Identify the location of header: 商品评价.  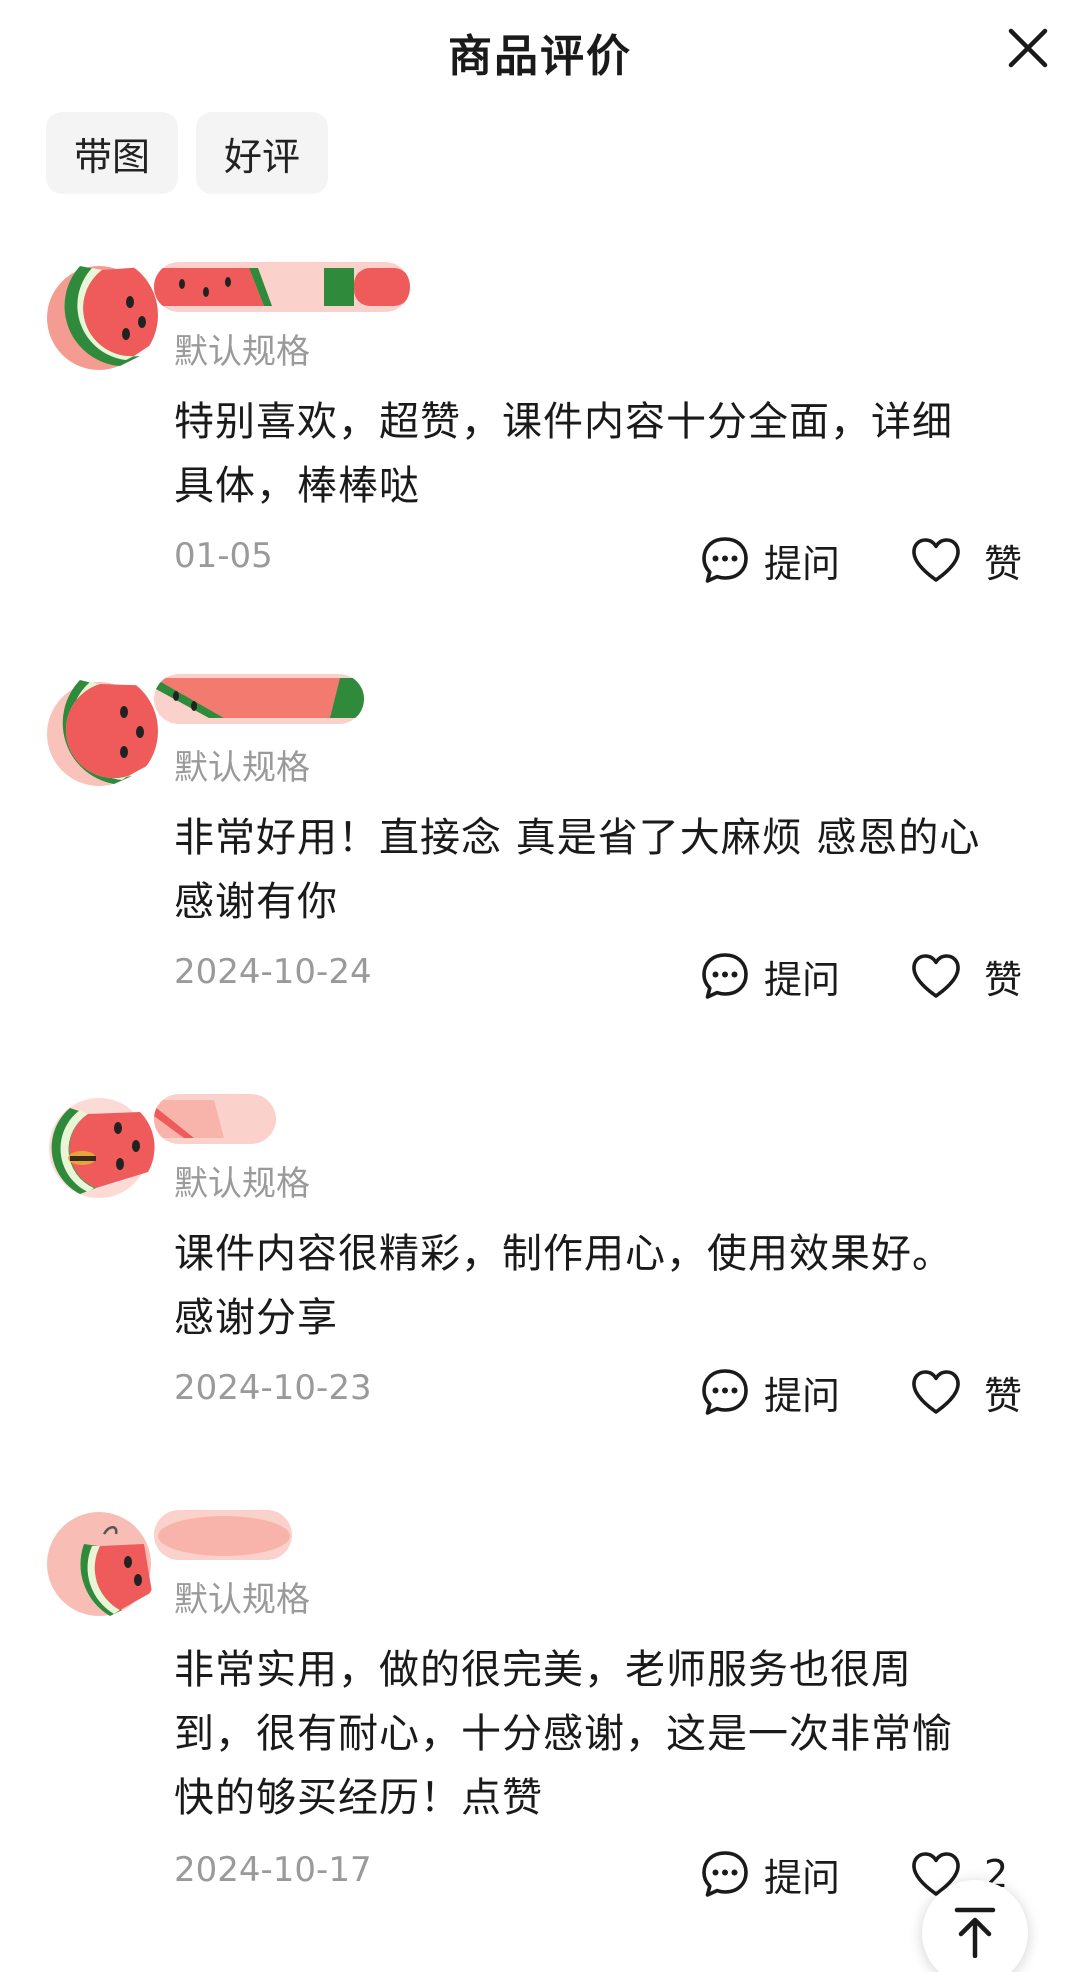
(540, 50).